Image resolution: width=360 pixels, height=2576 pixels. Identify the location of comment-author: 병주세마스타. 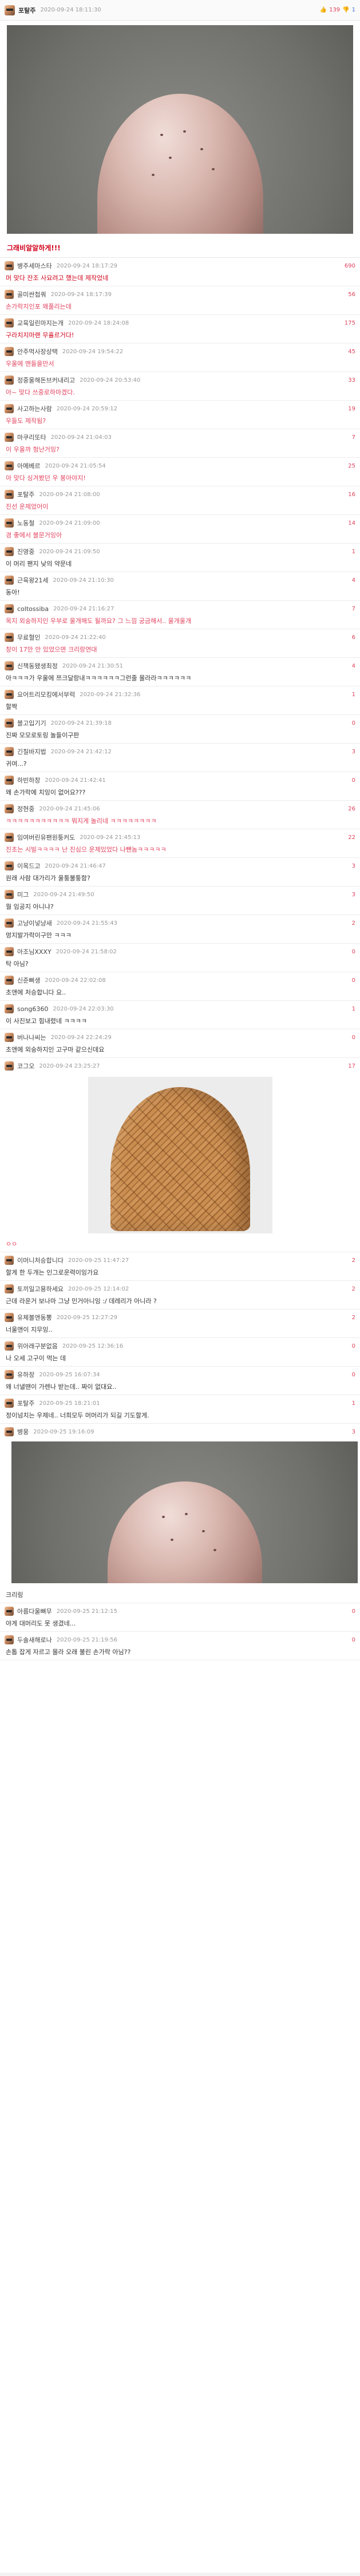
(34, 265).